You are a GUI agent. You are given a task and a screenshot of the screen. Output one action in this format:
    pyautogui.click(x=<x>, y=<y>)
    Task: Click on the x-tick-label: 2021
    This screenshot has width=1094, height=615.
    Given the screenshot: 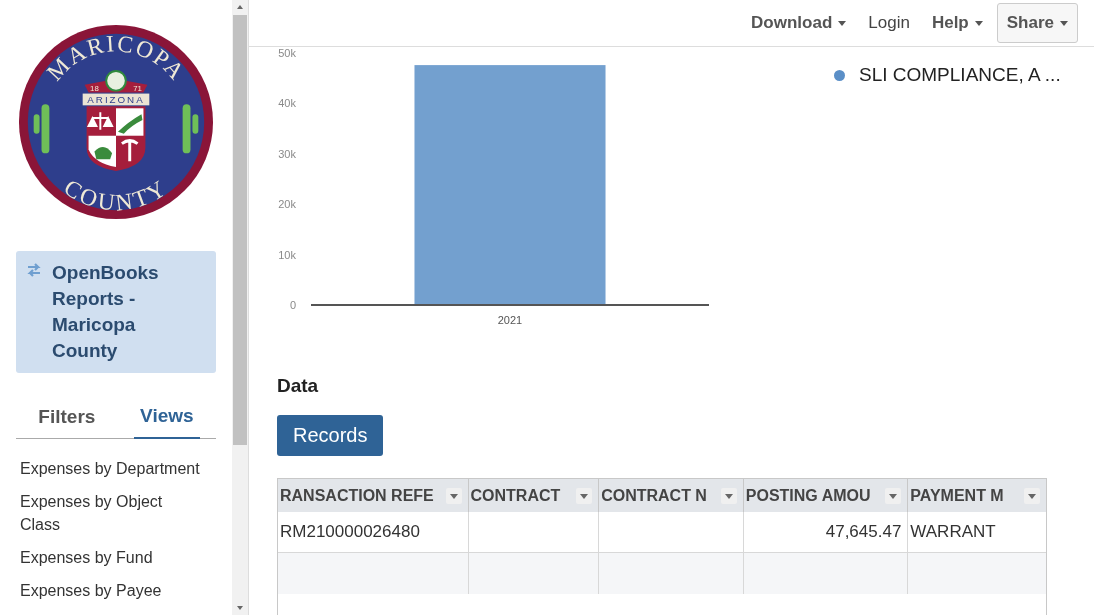 What is the action you would take?
    pyautogui.click(x=510, y=320)
    